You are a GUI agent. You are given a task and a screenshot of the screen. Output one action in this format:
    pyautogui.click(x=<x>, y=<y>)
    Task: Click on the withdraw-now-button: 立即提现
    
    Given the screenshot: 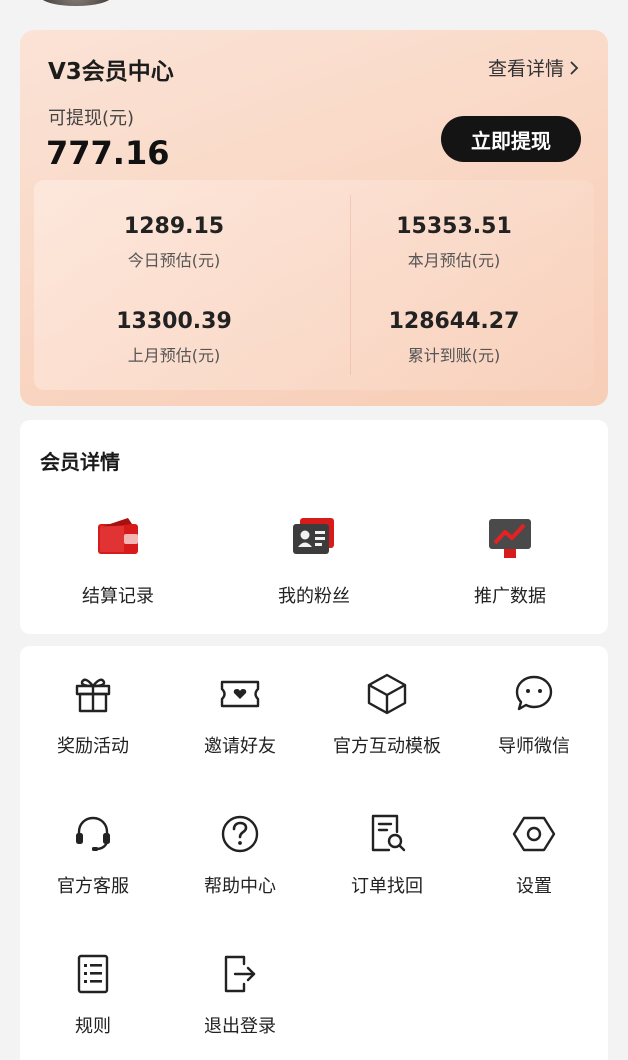 What is the action you would take?
    pyautogui.click(x=511, y=139)
    